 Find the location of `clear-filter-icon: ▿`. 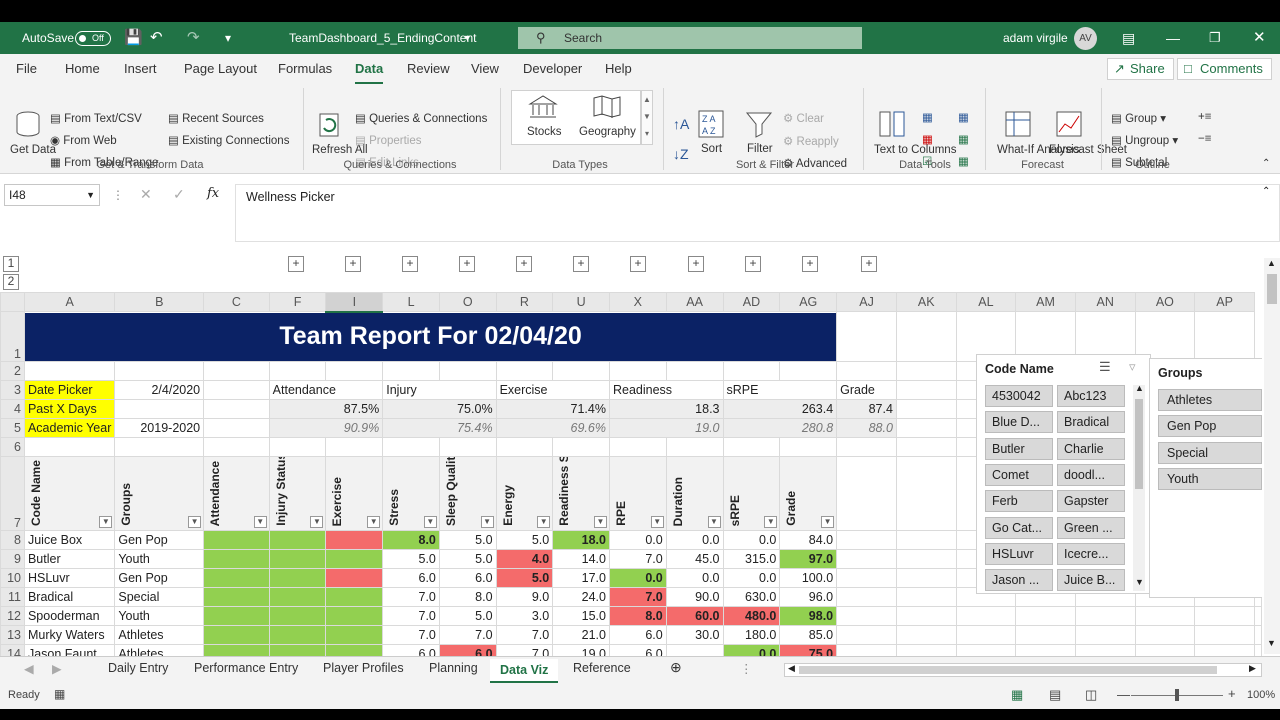

clear-filter-icon: ▿ is located at coordinates (1132, 367).